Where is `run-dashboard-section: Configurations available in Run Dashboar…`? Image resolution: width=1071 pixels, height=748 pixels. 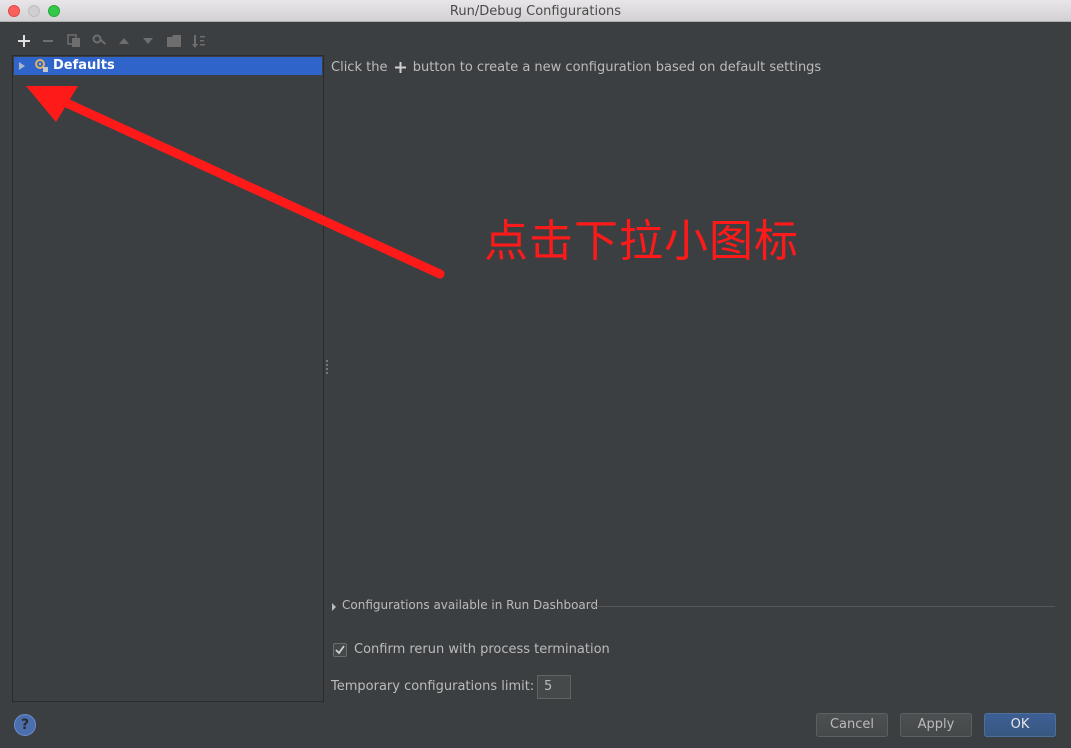
run-dashboard-section: Configurations available in Run Dashboar… is located at coordinates (693, 606).